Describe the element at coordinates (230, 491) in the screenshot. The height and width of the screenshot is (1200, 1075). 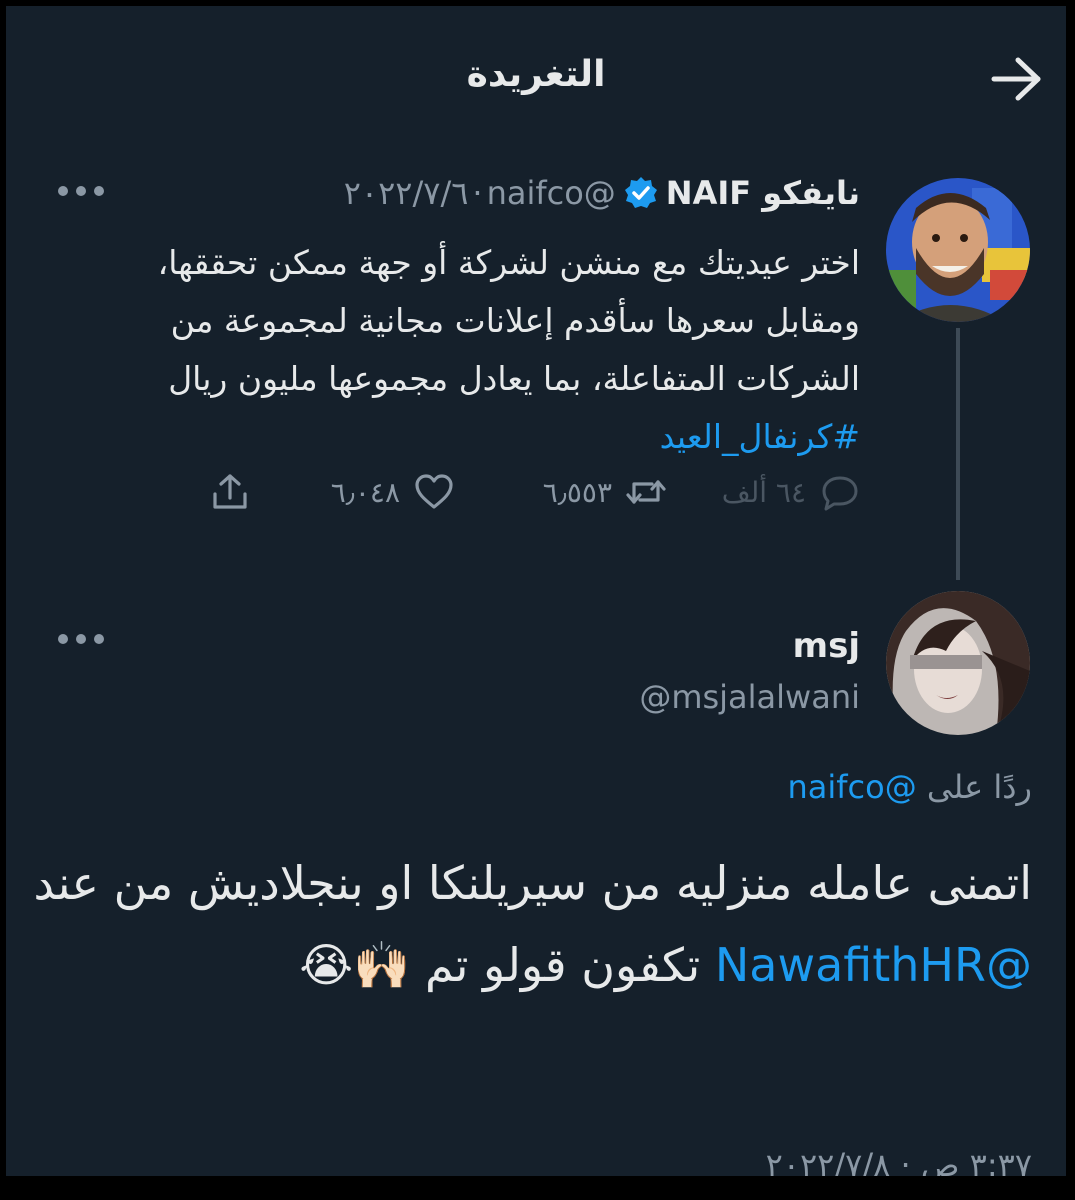
I see `share-icon` at that location.